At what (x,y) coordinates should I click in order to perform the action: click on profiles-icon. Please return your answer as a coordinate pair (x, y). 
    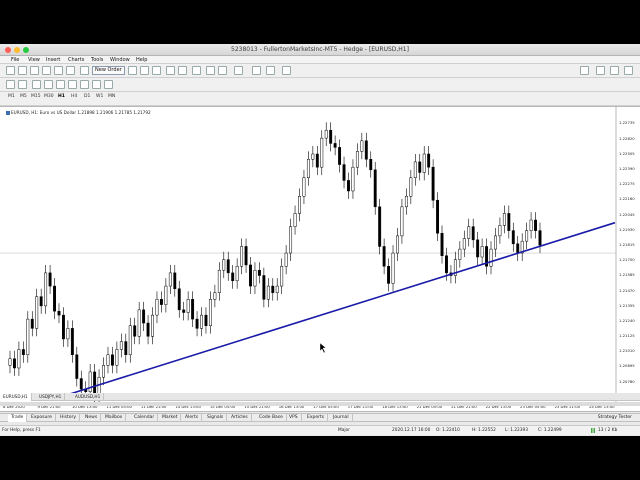
    Looking at the image, I should click on (22, 70).